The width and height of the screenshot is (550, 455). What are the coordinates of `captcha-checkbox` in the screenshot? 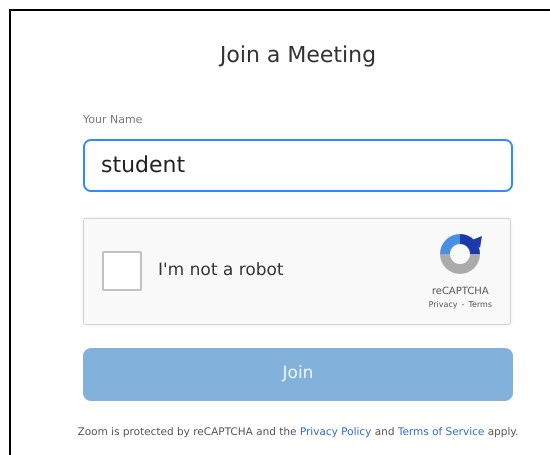 It's located at (122, 271).